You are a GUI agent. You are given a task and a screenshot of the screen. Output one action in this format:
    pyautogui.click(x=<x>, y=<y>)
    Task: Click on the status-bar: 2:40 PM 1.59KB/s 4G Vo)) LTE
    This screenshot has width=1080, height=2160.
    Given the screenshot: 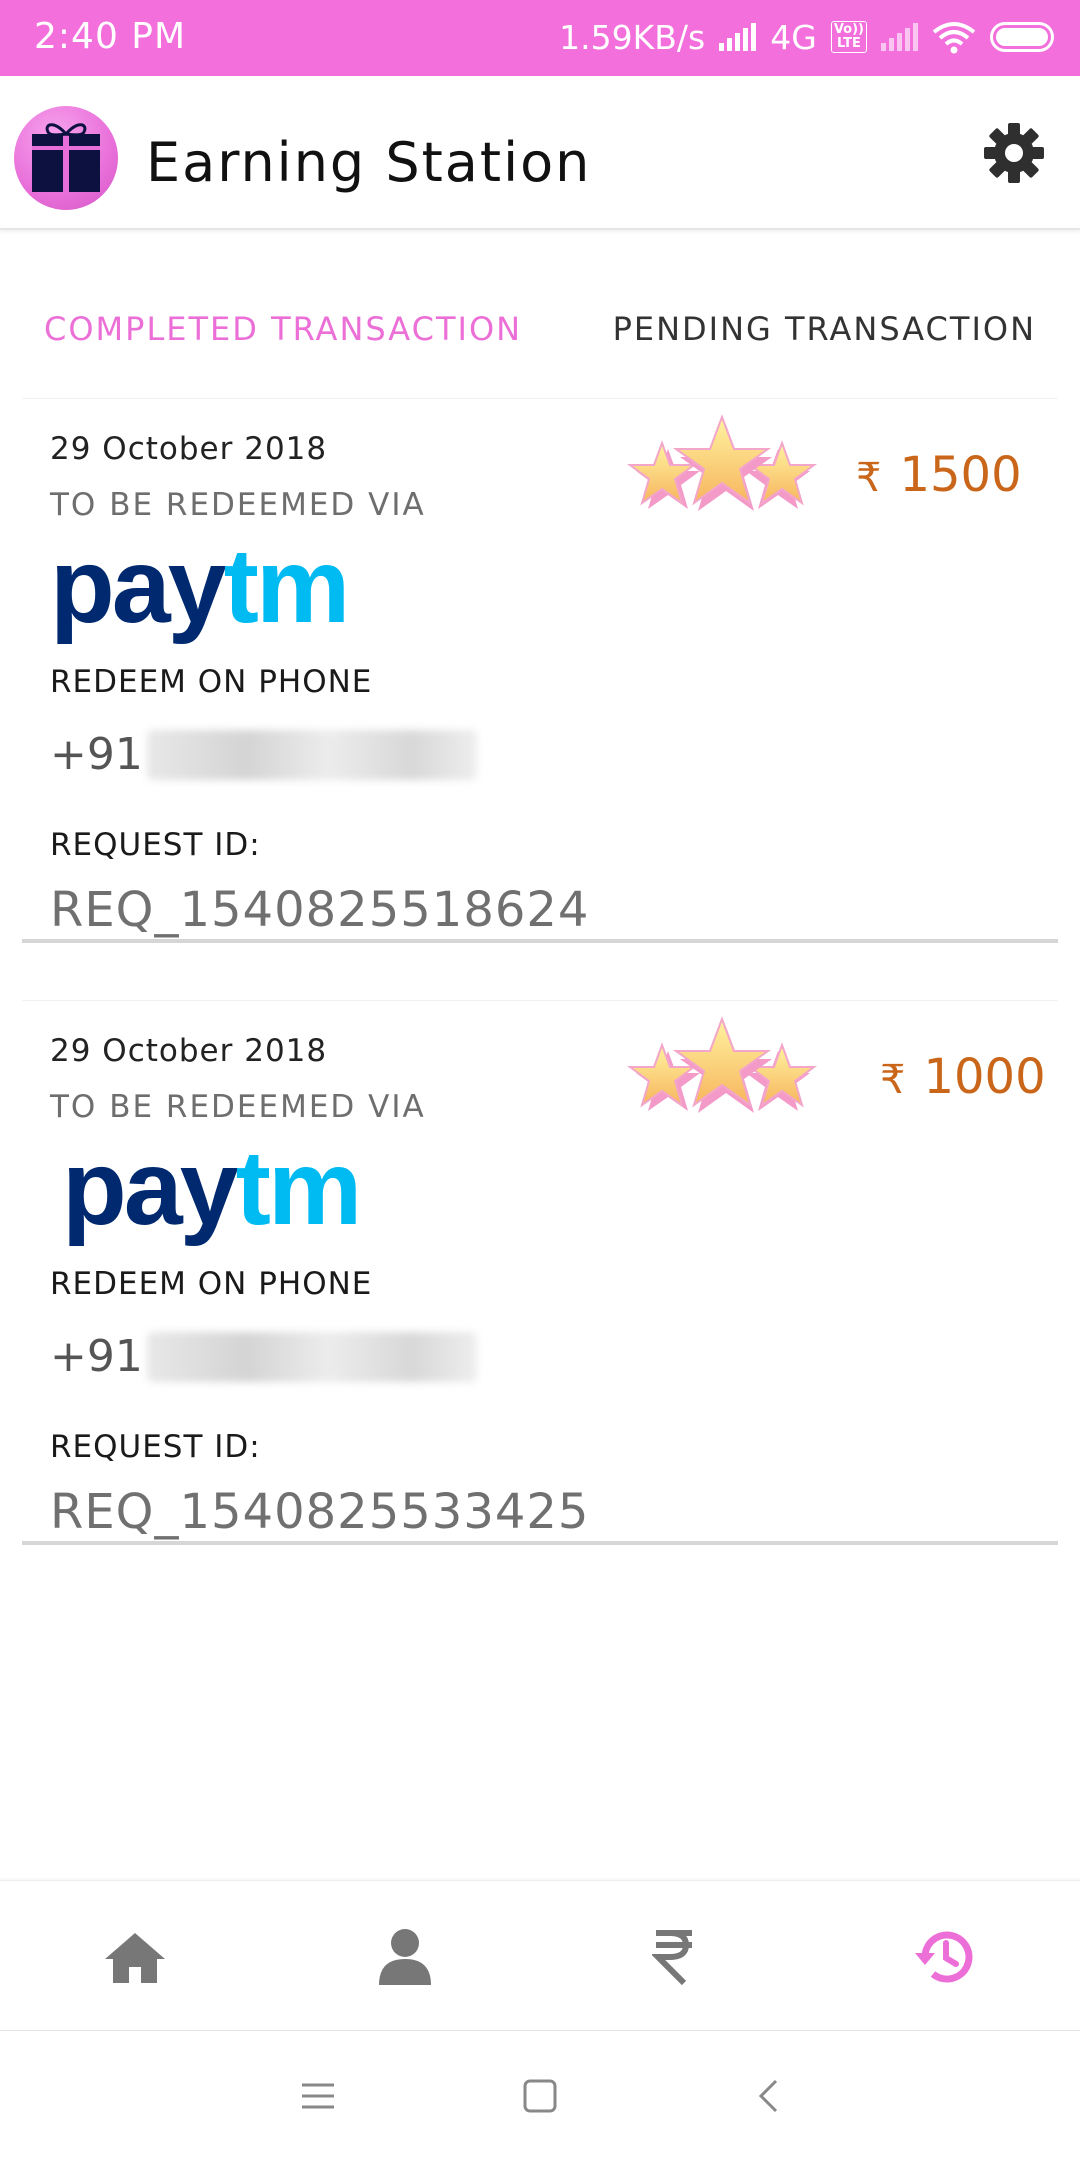 What is the action you would take?
    pyautogui.click(x=540, y=38)
    